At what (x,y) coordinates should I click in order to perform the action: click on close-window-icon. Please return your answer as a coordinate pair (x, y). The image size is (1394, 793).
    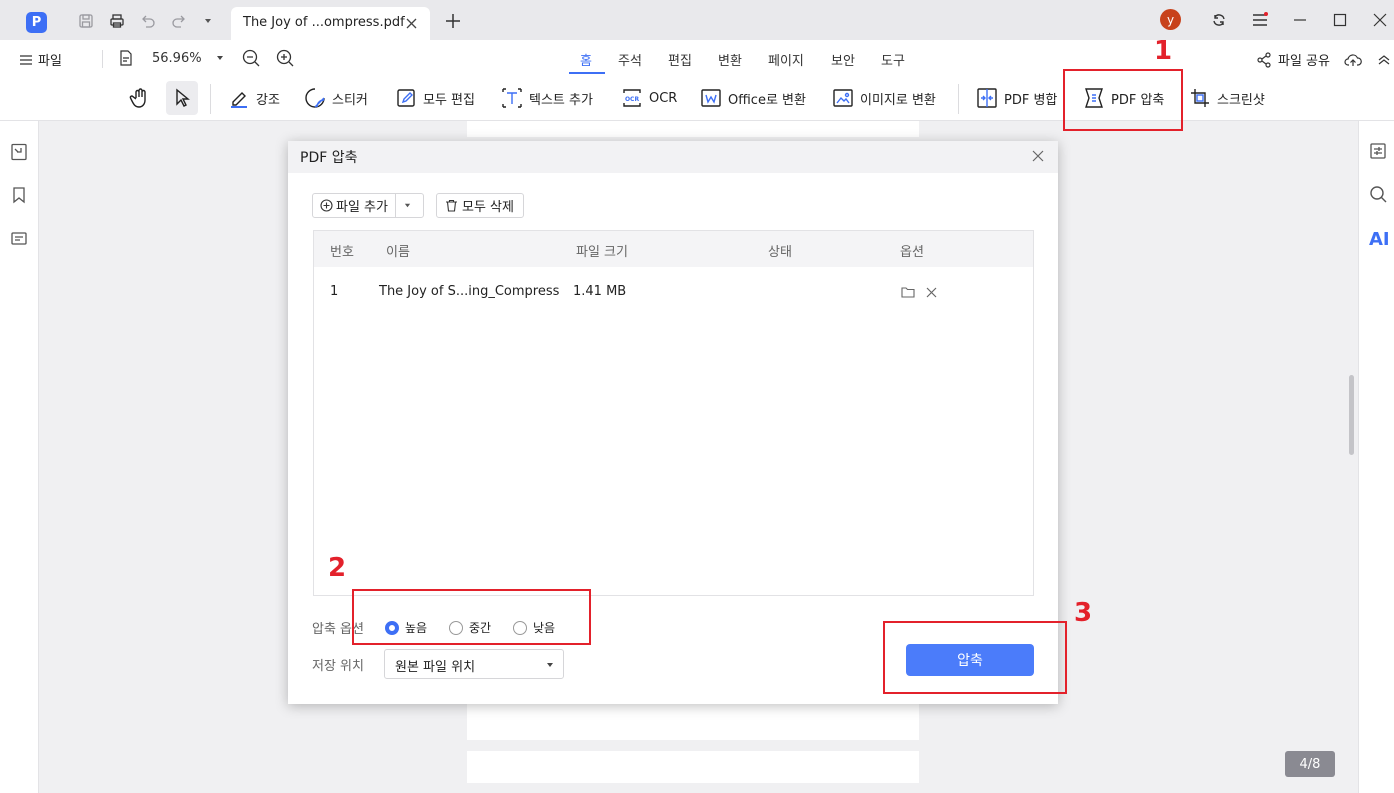
    Looking at the image, I should click on (1380, 20).